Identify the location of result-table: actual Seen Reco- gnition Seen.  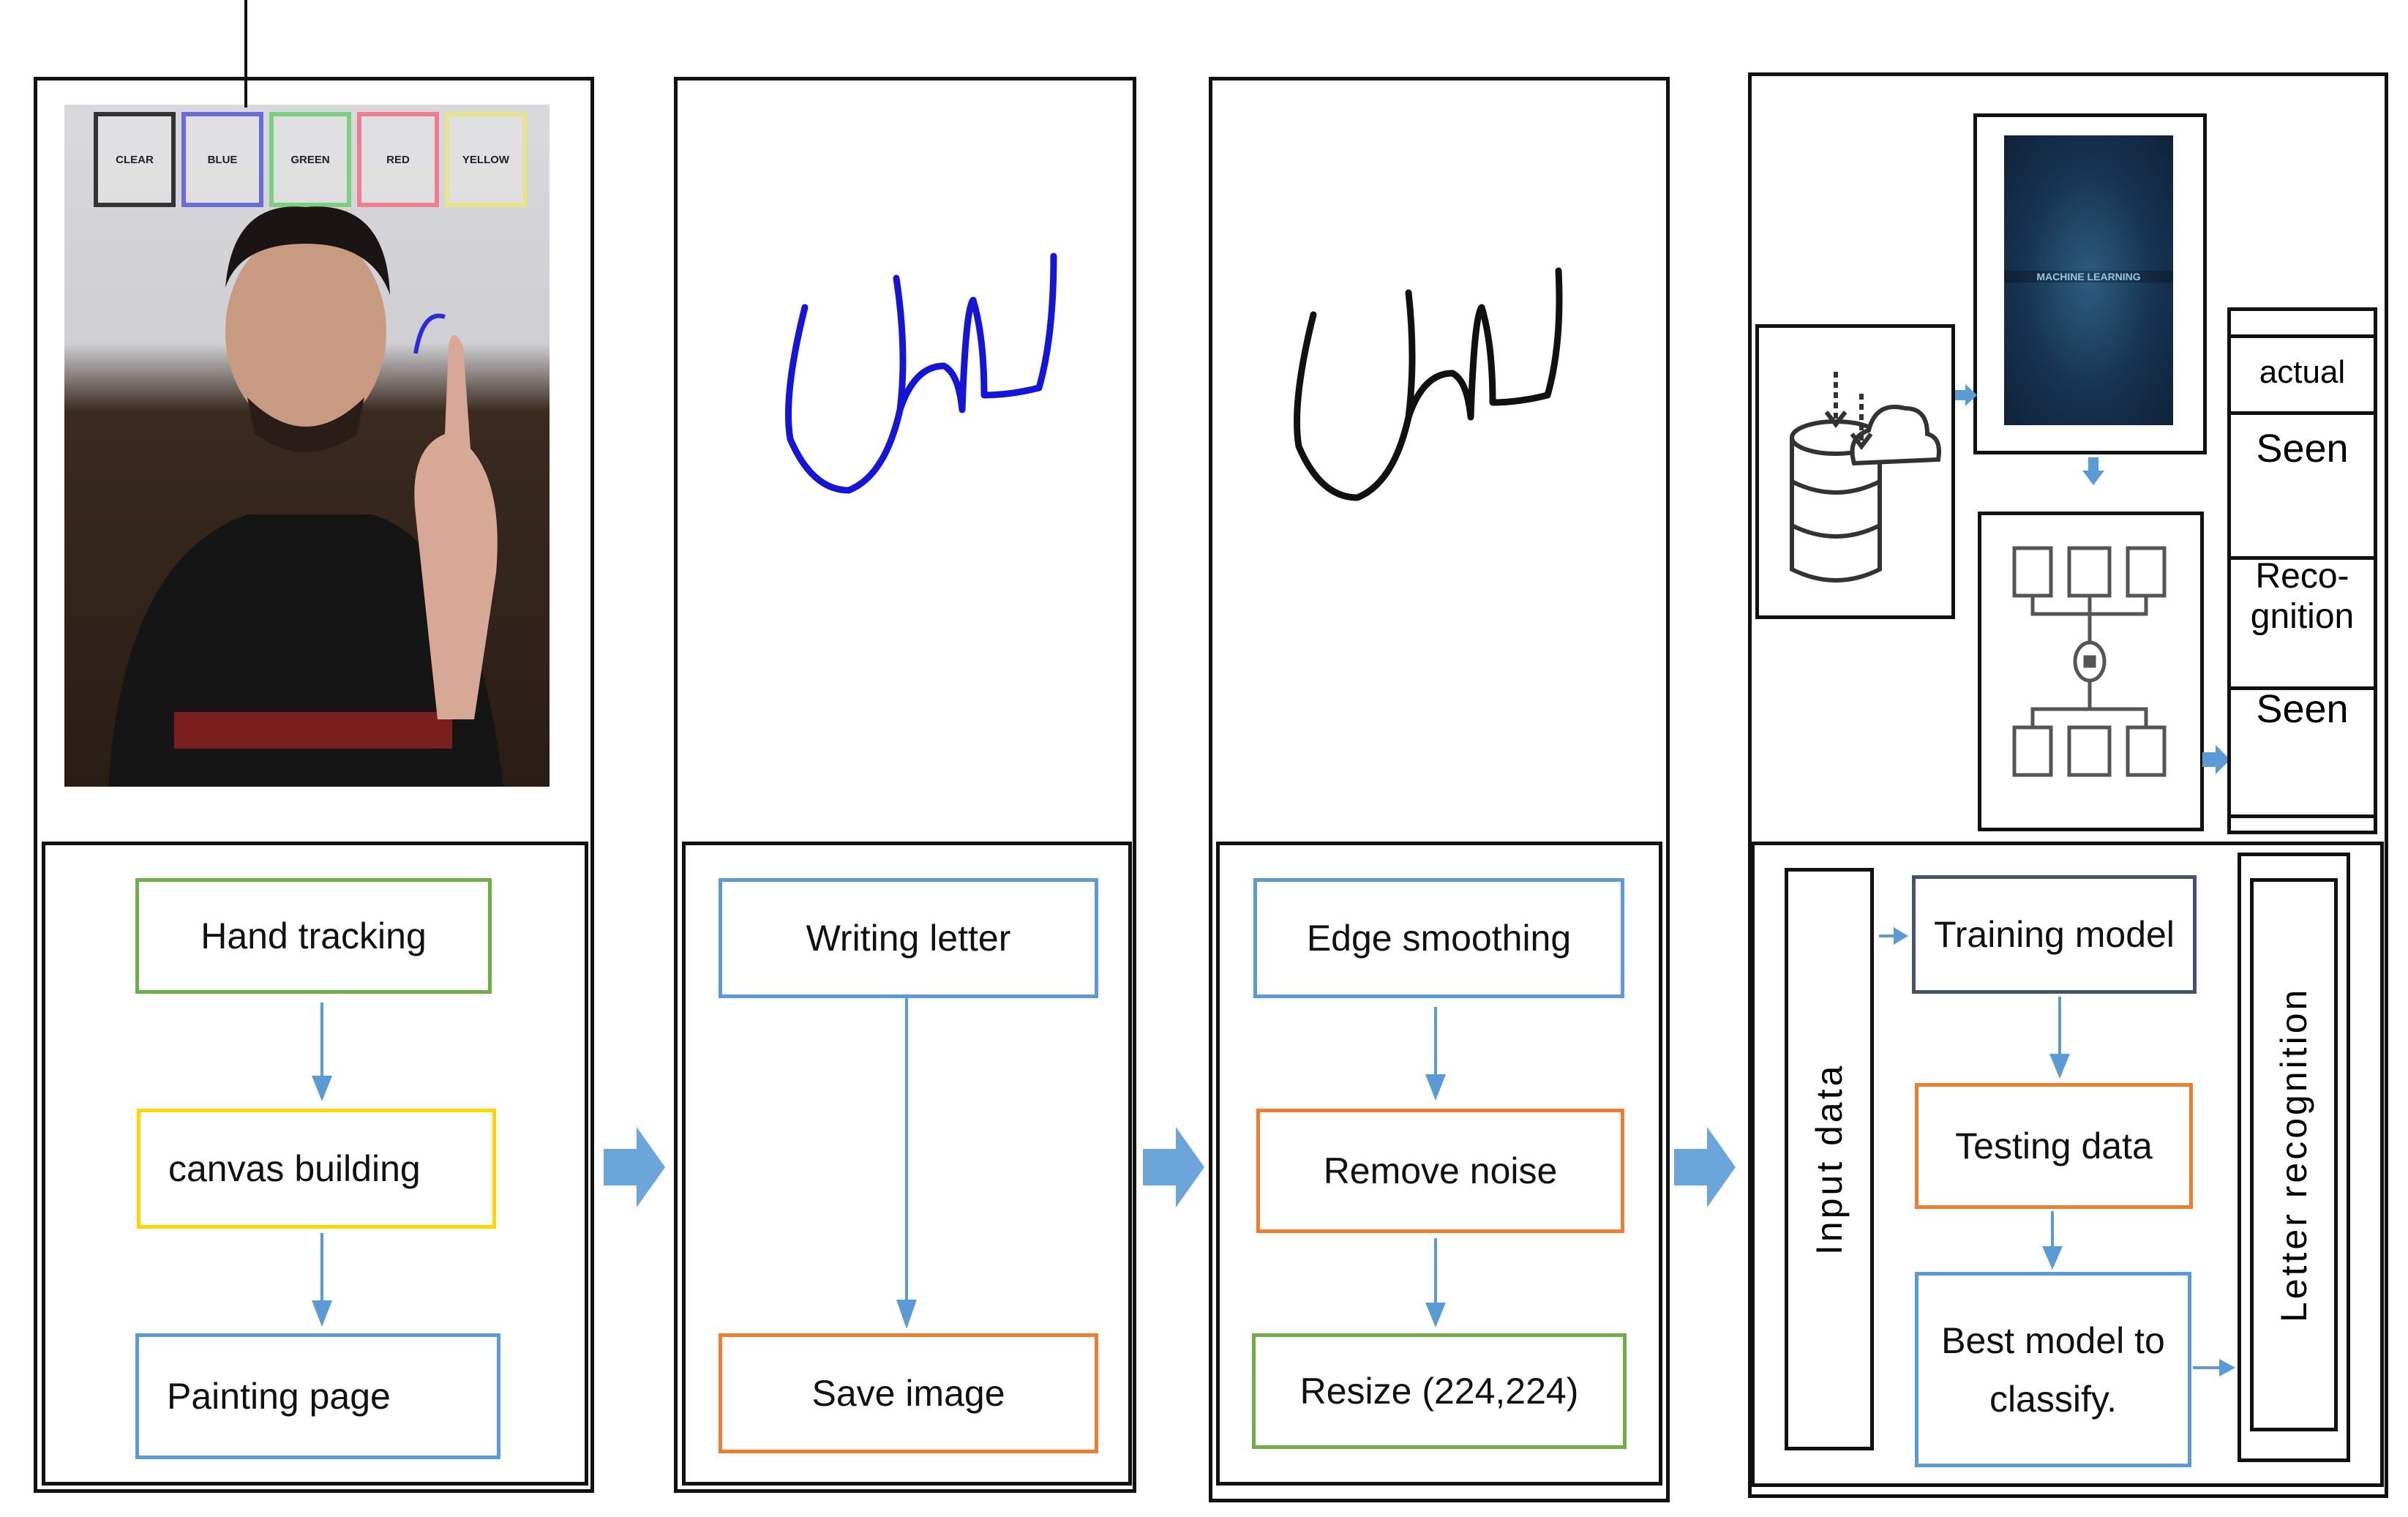
(2302, 570).